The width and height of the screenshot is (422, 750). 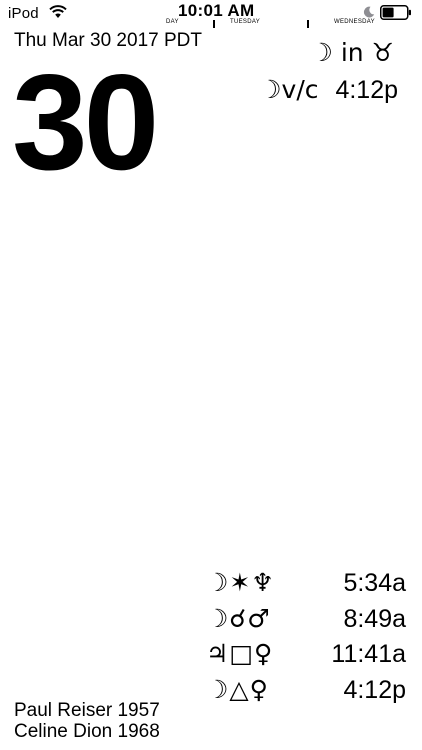 I want to click on voc-time: 4:12p, so click(x=366, y=90).